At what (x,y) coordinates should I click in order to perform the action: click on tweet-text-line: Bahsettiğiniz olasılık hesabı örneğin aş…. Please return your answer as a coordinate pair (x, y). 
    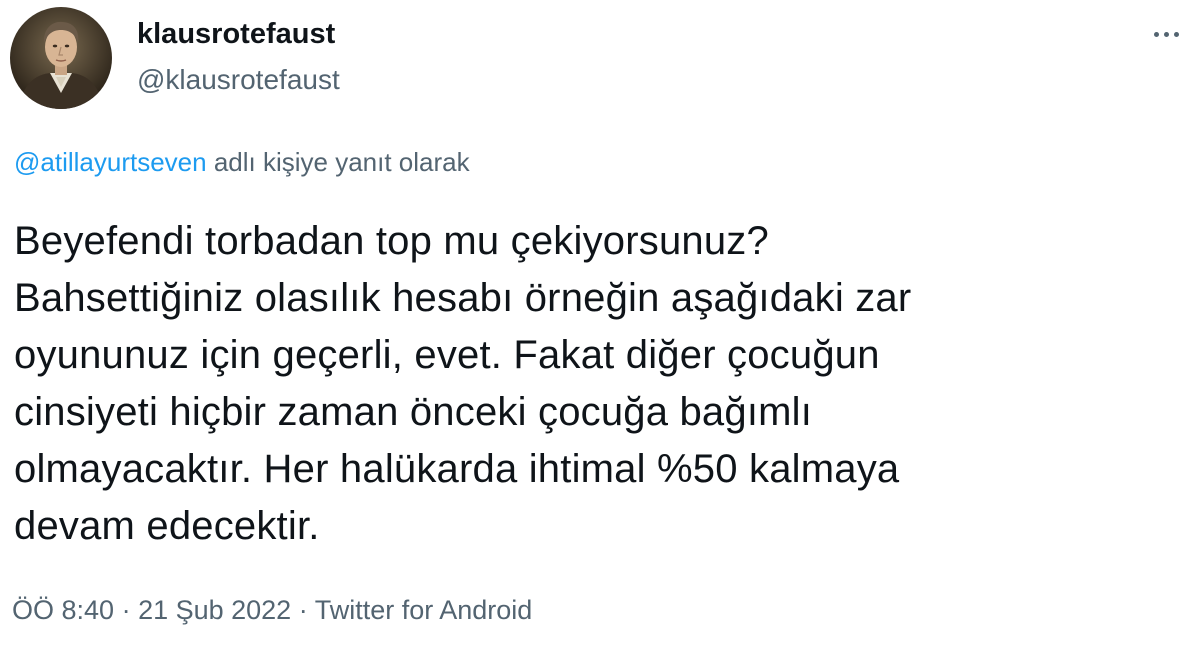
    Looking at the image, I should click on (463, 298).